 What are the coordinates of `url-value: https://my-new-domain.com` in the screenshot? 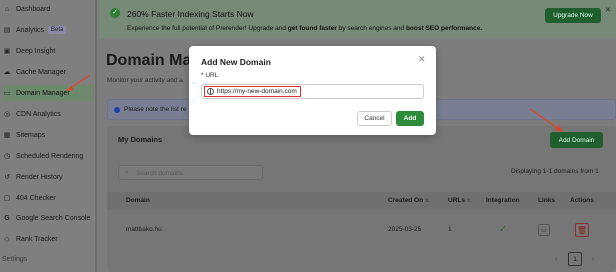 It's located at (257, 91).